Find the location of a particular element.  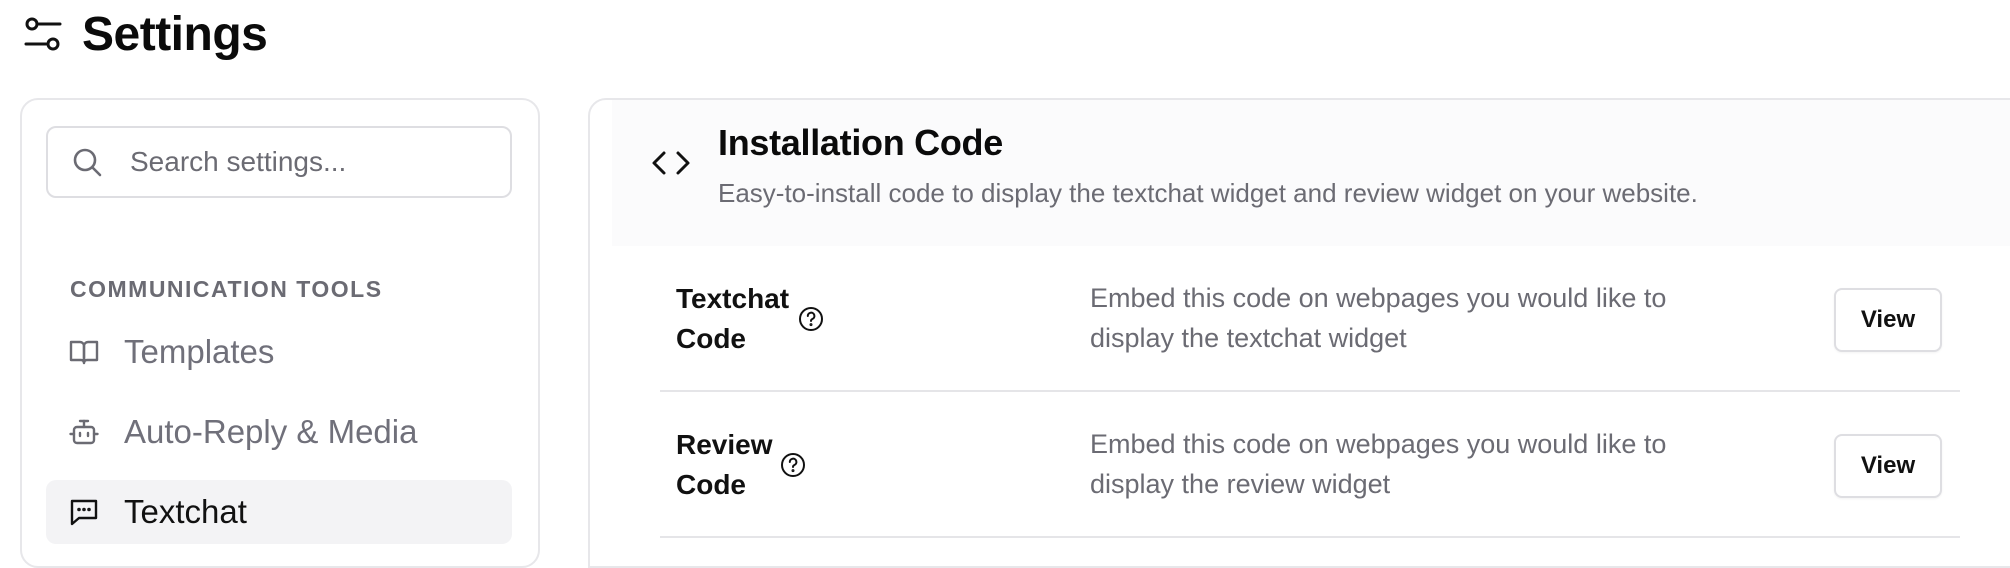

view-review-code-button: View is located at coordinates (1888, 466).